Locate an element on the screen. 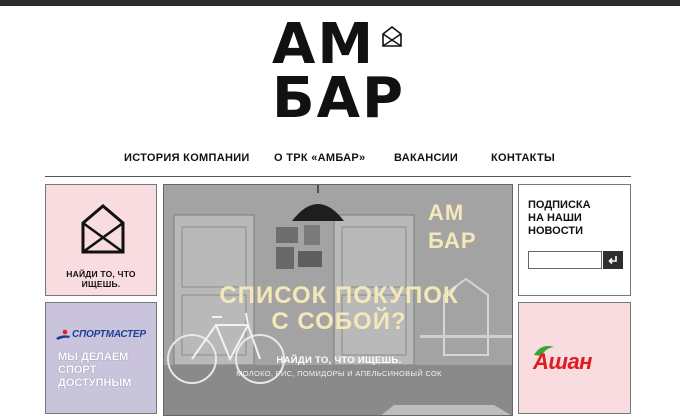 This screenshot has height=420, width=680. sportmaster-brand: СПОРТМАСТЕР is located at coordinates (109, 334).